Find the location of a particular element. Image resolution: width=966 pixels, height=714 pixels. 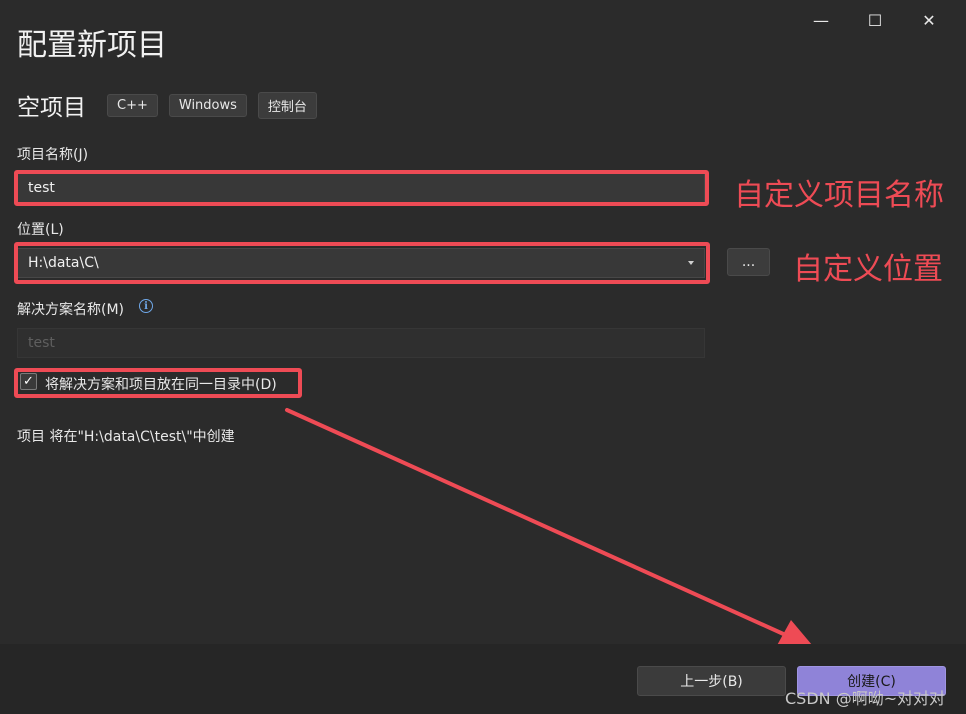

solution-name-label: 解决方案名称(M) is located at coordinates (71, 310).